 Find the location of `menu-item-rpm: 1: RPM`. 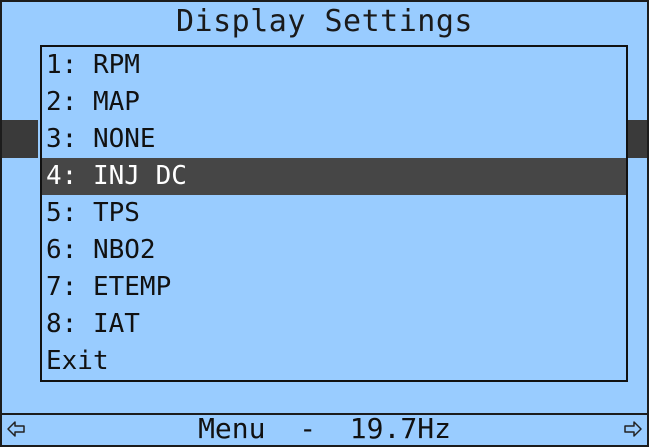

menu-item-rpm: 1: RPM is located at coordinates (334, 65).